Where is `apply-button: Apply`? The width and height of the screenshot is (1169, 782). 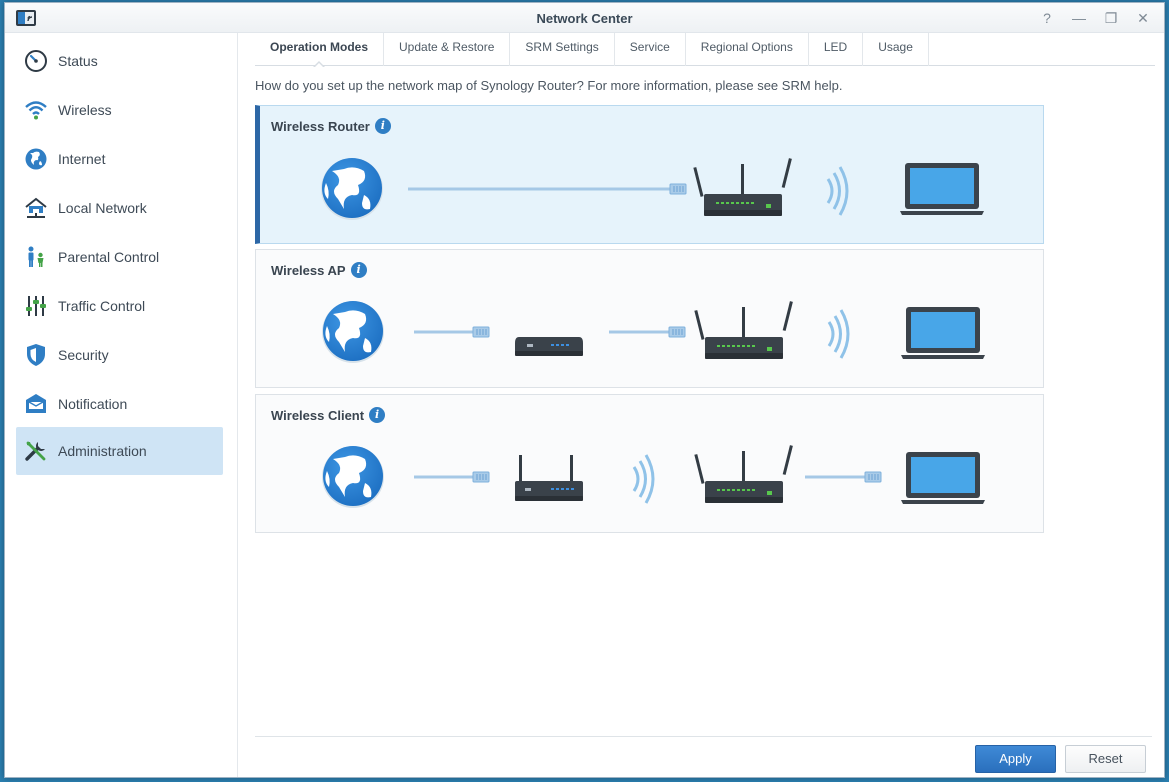 apply-button: Apply is located at coordinates (1015, 759).